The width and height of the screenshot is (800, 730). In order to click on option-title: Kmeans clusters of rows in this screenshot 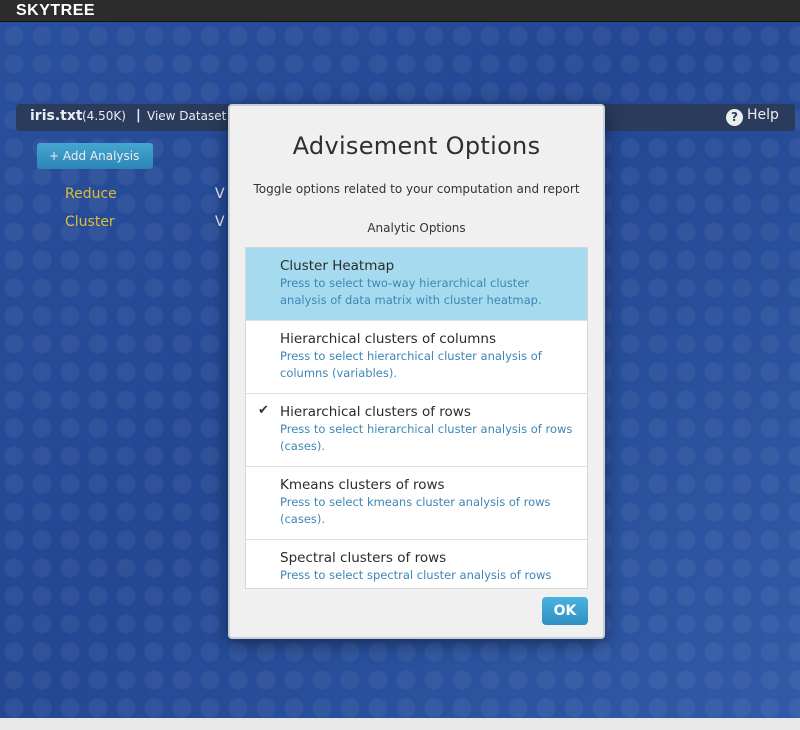, I will do `click(362, 485)`.